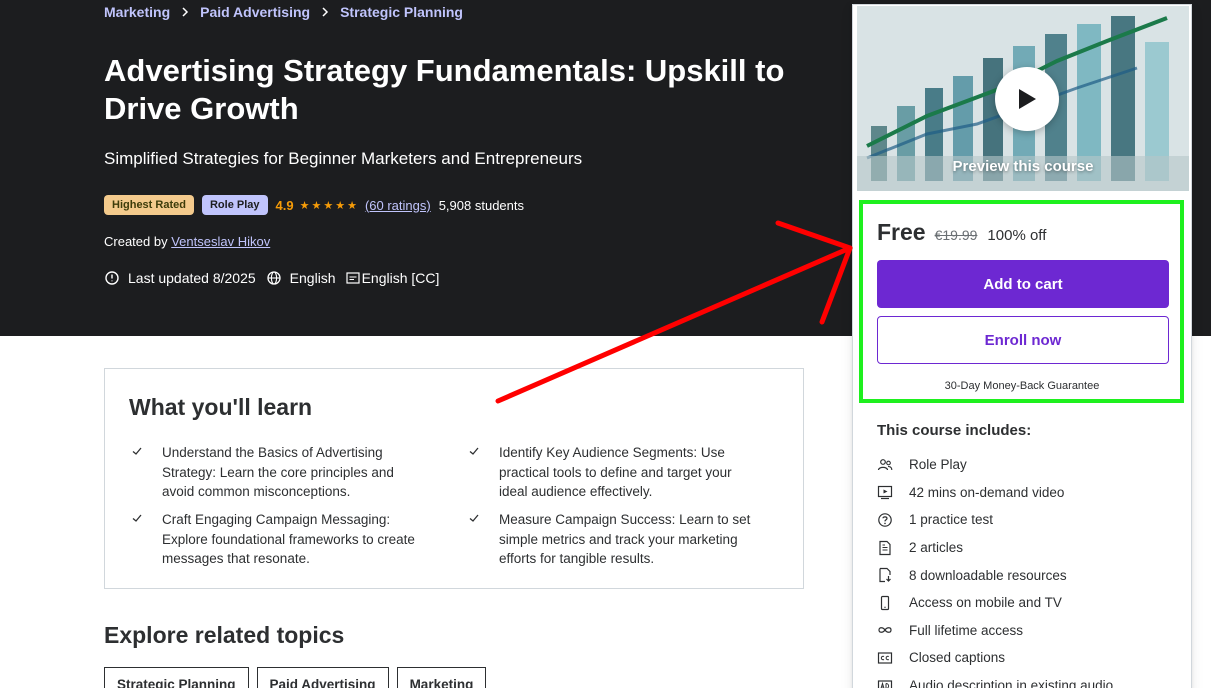 This screenshot has width=1211, height=688. Describe the element at coordinates (995, 465) in the screenshot. I see `list-item: Role Play` at that location.